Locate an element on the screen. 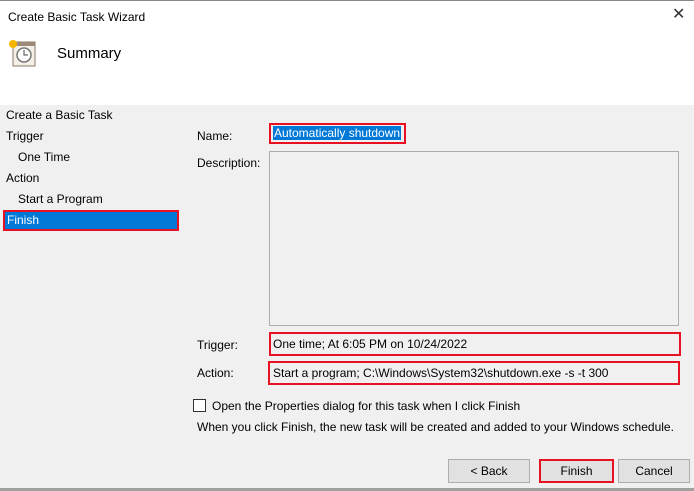 This screenshot has height=491, width=694. description-label: Description: is located at coordinates (229, 163).